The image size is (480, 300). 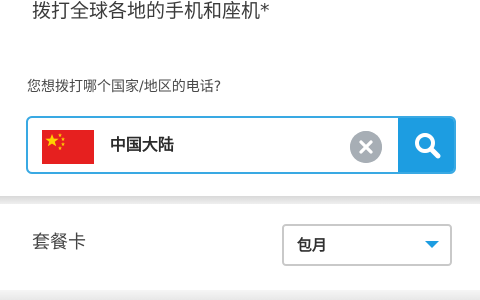 What do you see at coordinates (124, 87) in the screenshot?
I see `country-question-label: 您想拨打哪个国家/地区的电话?` at bounding box center [124, 87].